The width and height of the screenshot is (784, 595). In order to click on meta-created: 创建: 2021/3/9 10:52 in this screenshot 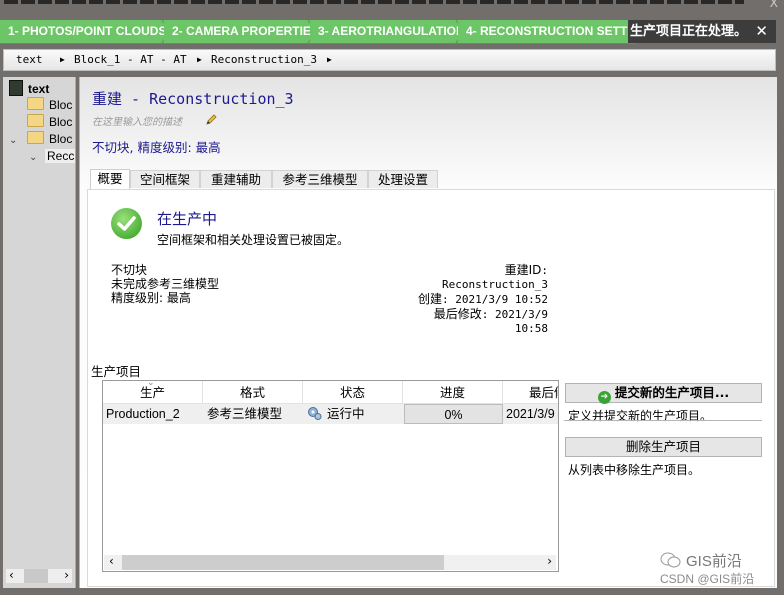, I will do `click(476, 299)`.